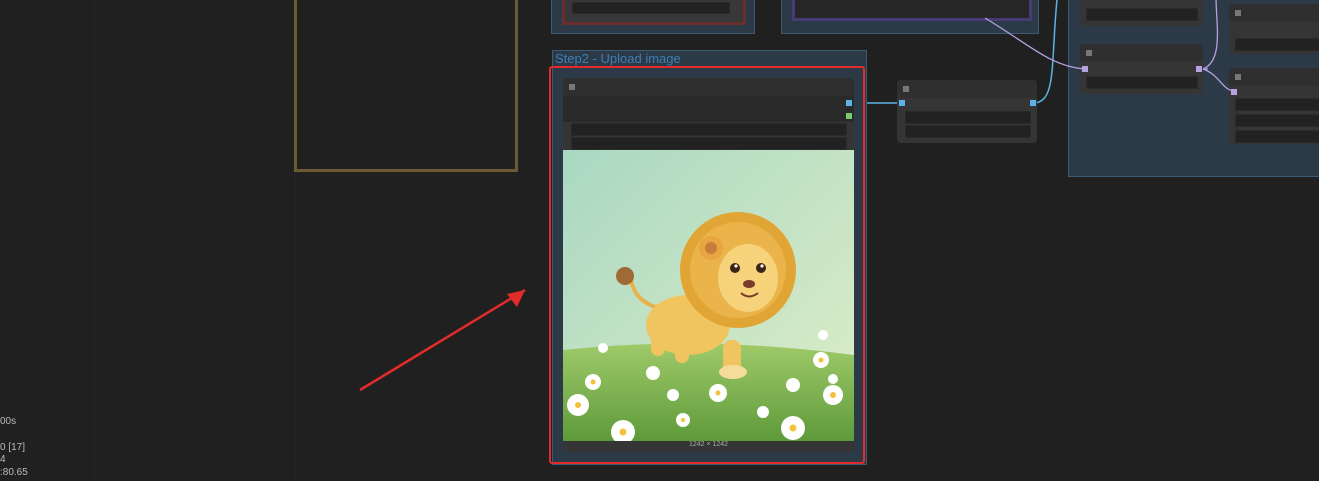 The height and width of the screenshot is (481, 1319). What do you see at coordinates (618, 58) in the screenshot?
I see `group-title: Step2 - Upload image` at bounding box center [618, 58].